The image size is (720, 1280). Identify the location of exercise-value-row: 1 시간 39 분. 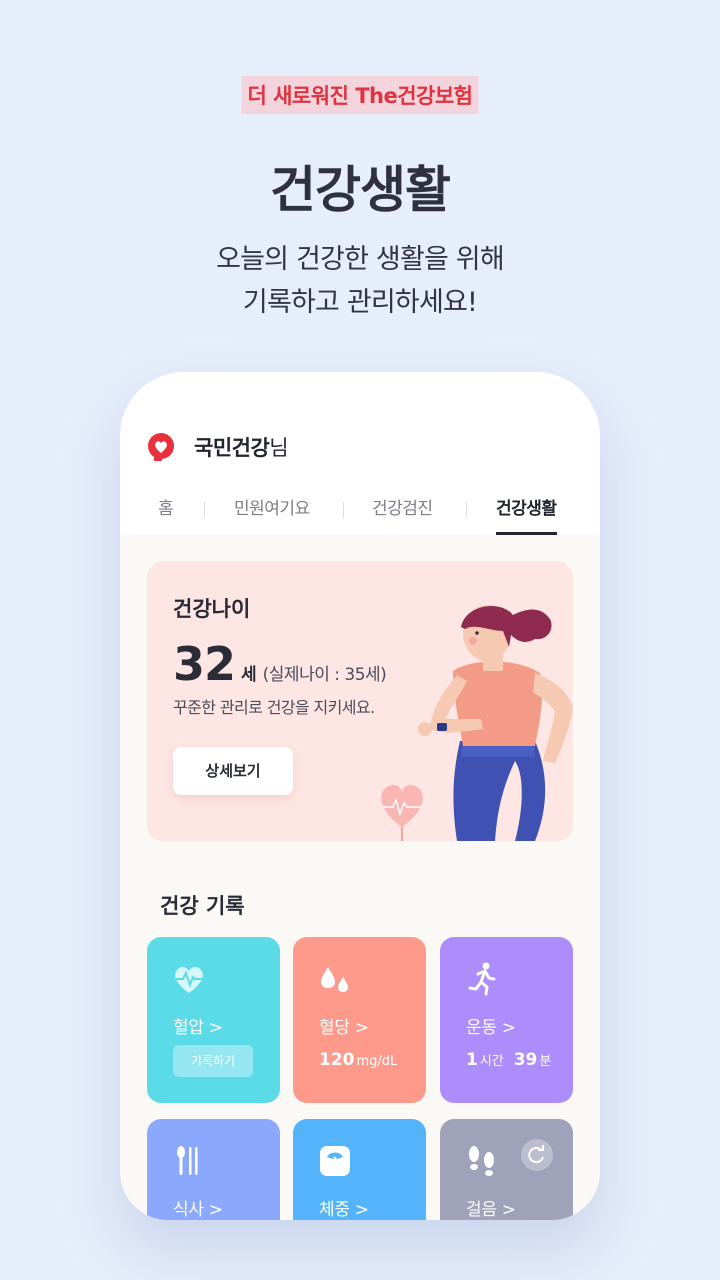
(510, 1060).